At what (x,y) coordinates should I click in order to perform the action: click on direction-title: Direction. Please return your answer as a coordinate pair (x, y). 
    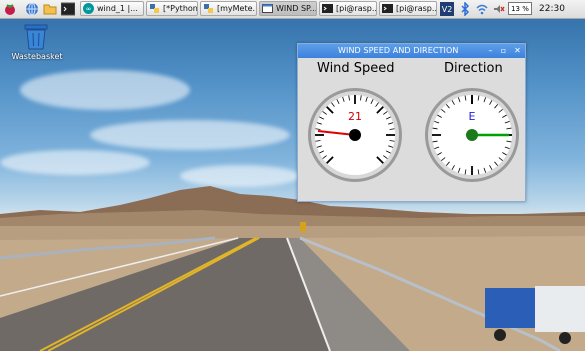
    Looking at the image, I should click on (473, 68).